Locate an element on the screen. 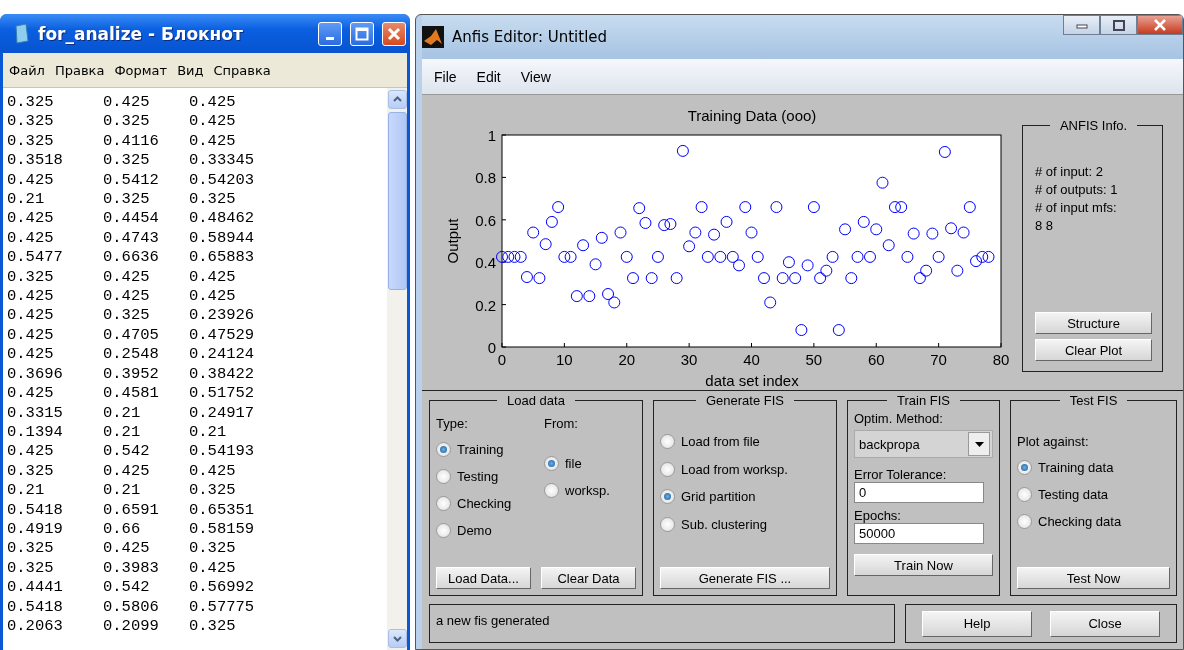 This screenshot has width=1184, height=650. close-icon is located at coordinates (1160, 25).